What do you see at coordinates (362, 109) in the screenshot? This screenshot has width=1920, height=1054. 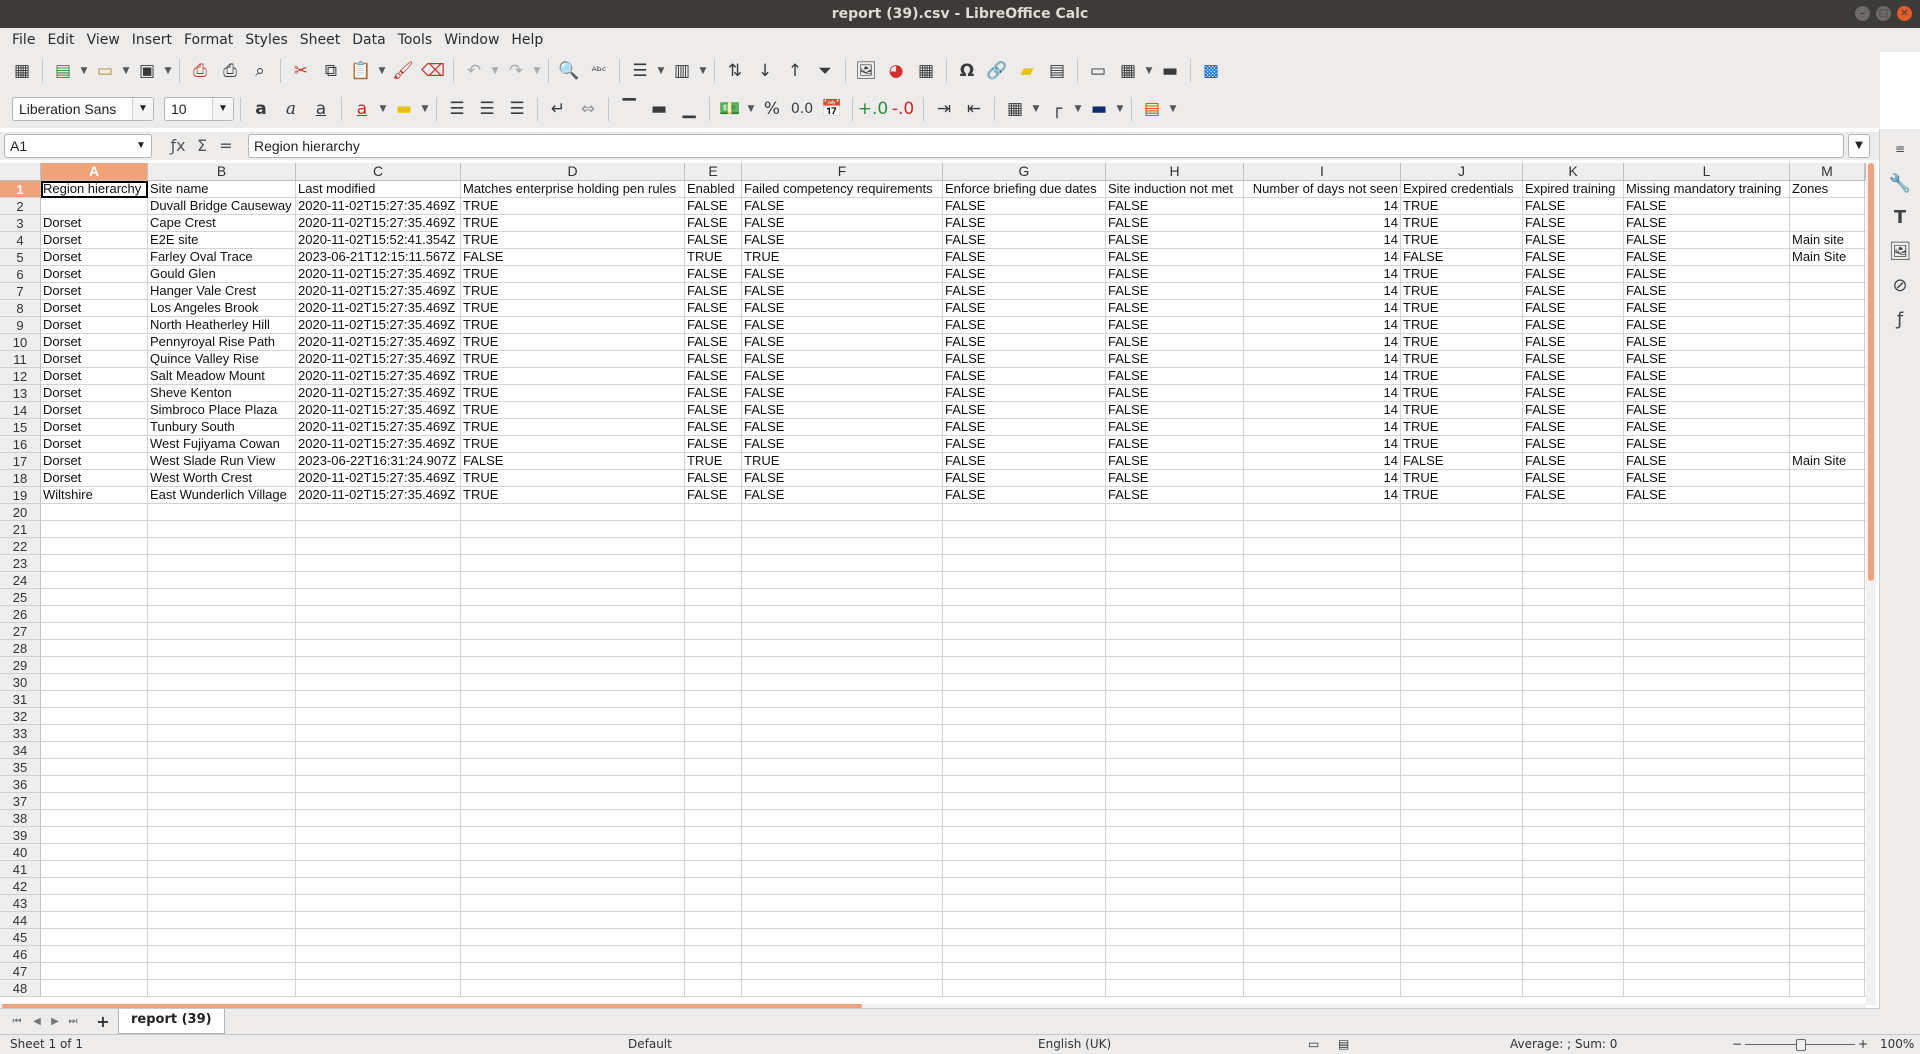 I see `font-color-icon: a` at bounding box center [362, 109].